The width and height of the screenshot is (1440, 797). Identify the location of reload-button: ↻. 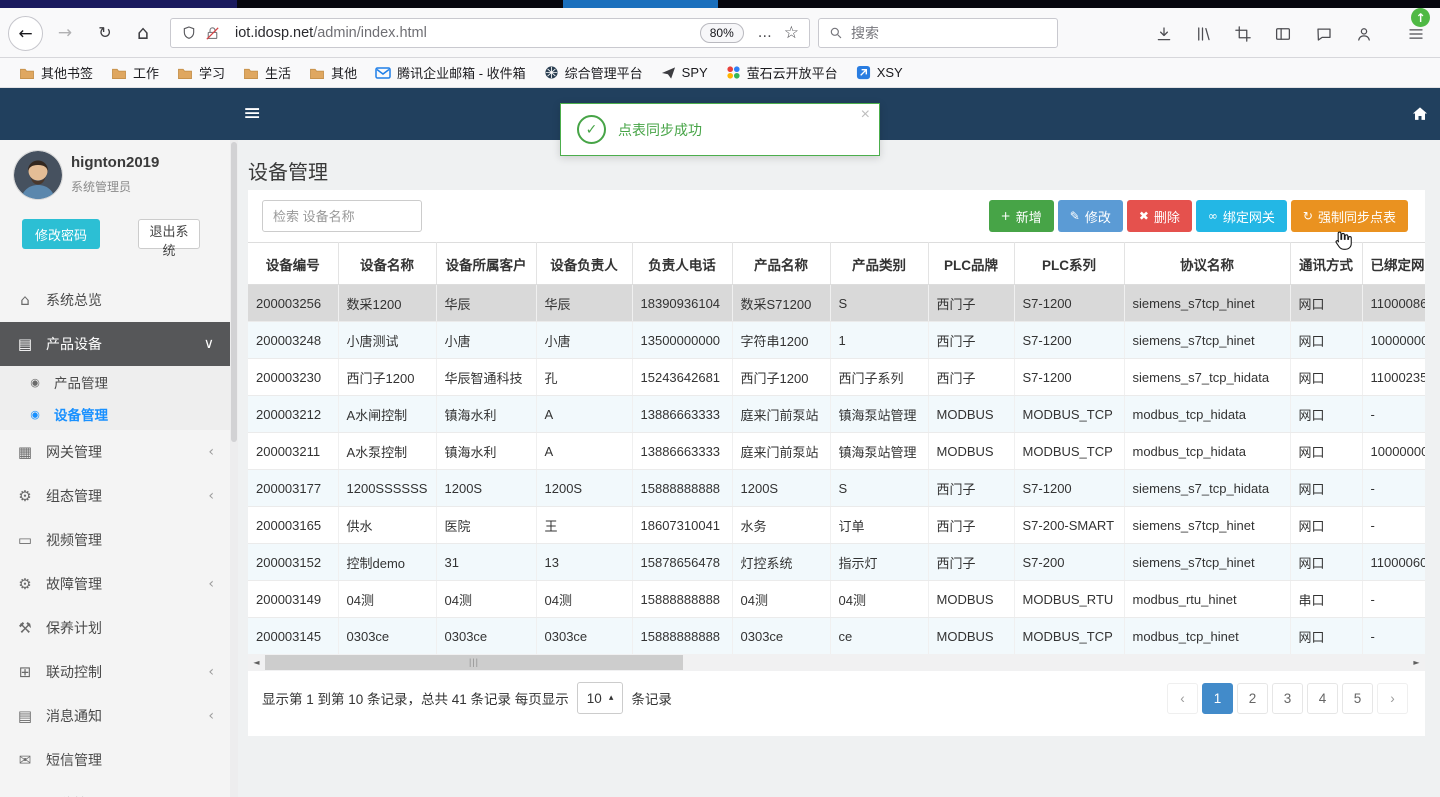
(105, 32).